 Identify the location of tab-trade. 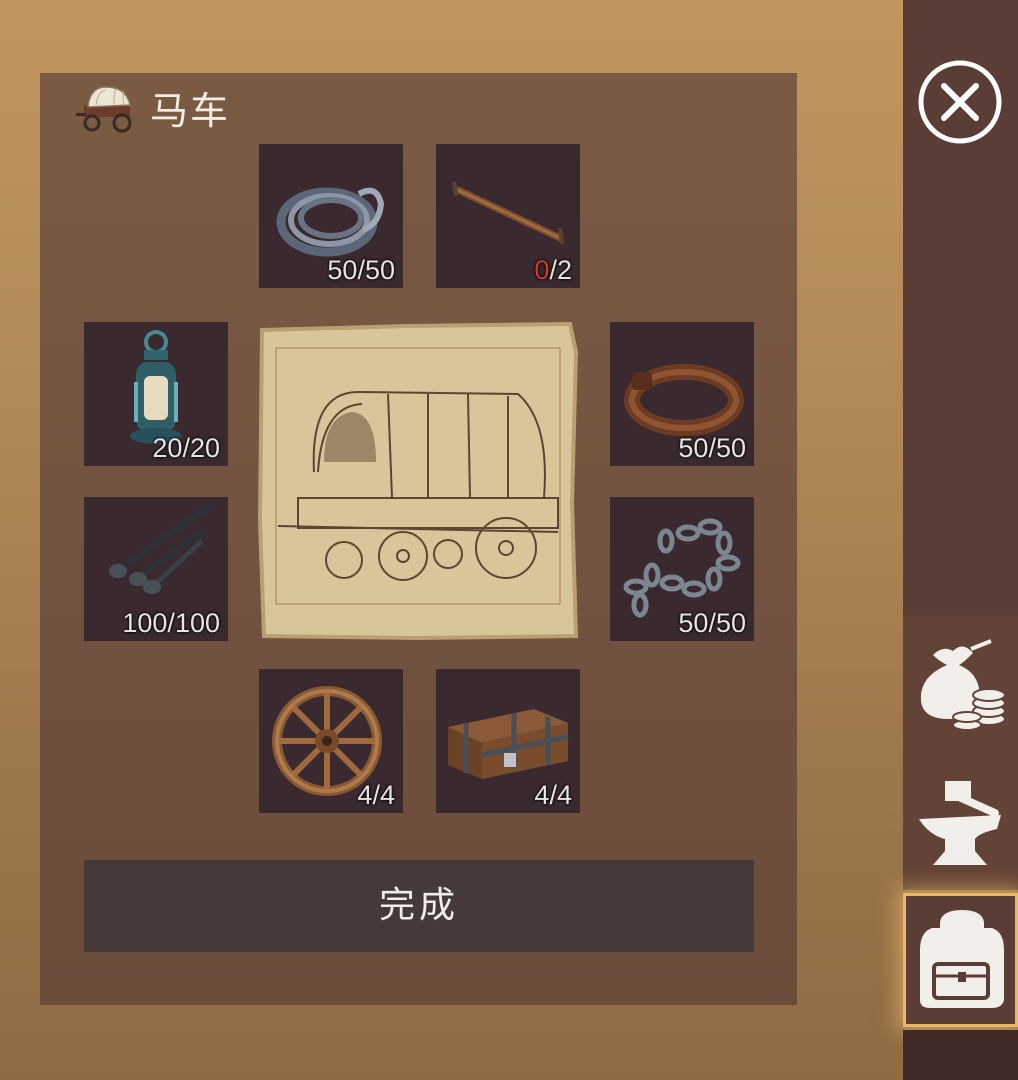
(960, 685).